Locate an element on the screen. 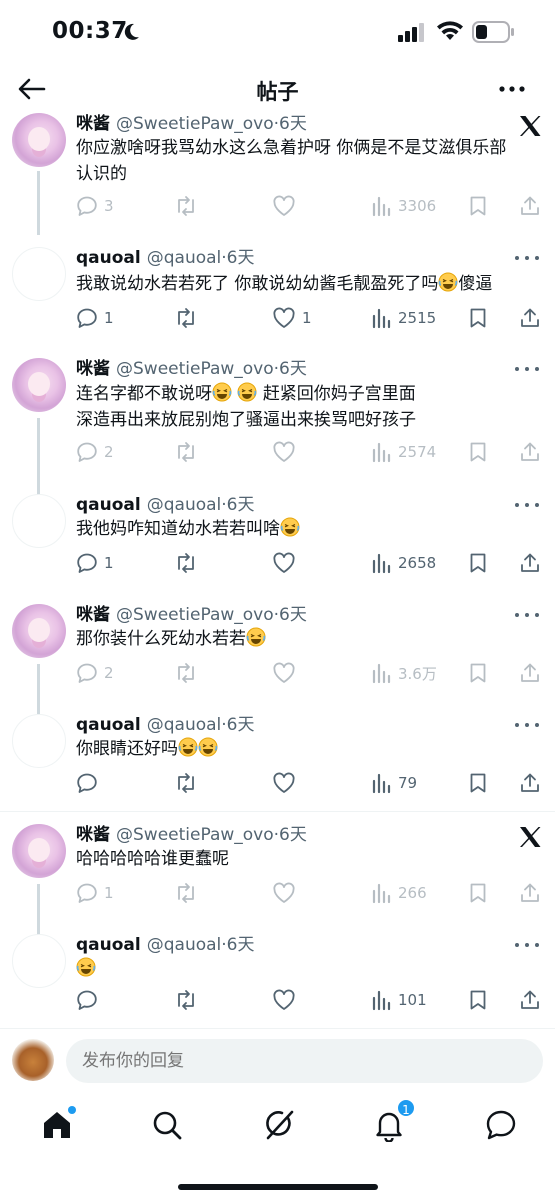 The image size is (555, 1200). reply-button: 3 is located at coordinates (95, 206).